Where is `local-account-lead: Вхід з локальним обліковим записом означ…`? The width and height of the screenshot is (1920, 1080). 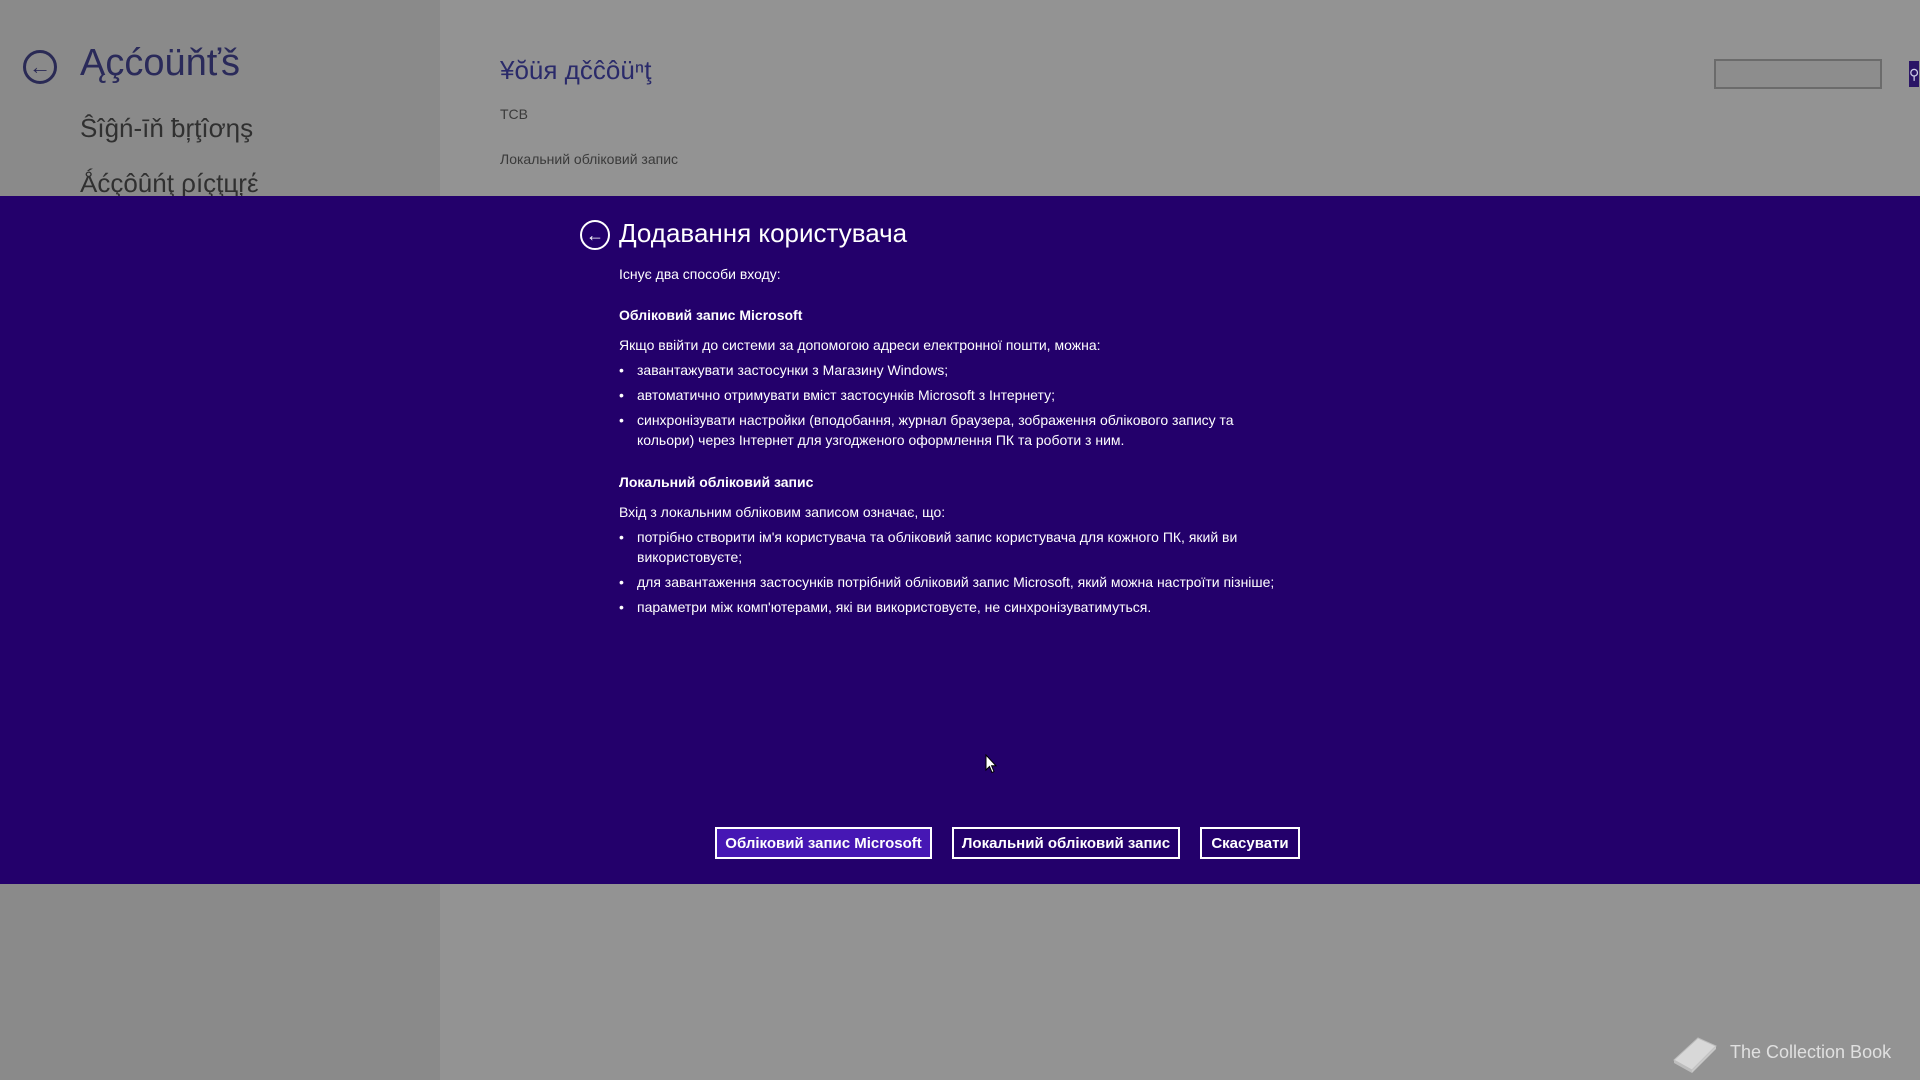
local-account-lead: Вхід з локальним обліковим записом означ… is located at coordinates (782, 512).